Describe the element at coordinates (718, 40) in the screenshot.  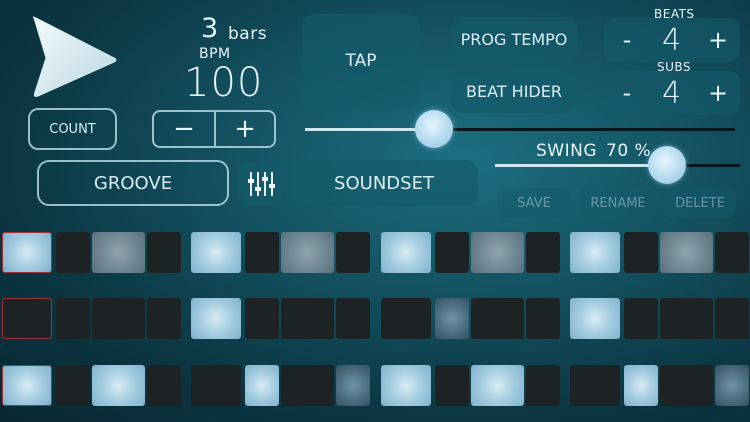
I see `beats-increase-button: +` at that location.